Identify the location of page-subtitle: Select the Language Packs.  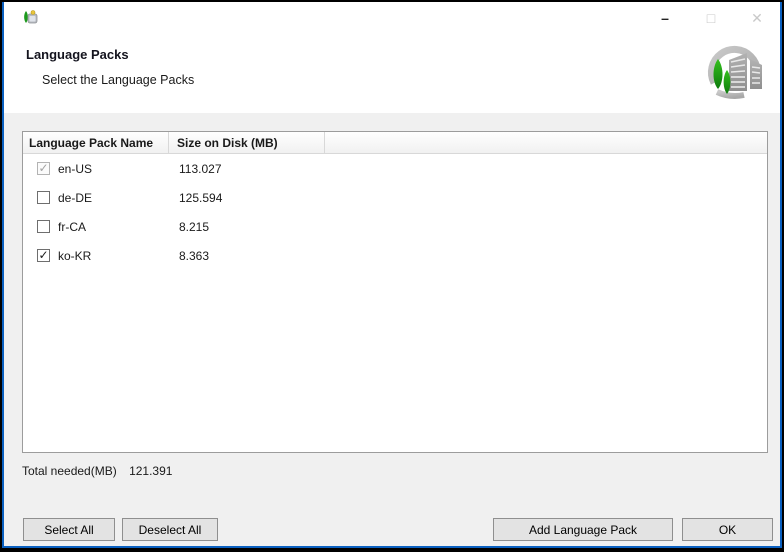
(118, 80).